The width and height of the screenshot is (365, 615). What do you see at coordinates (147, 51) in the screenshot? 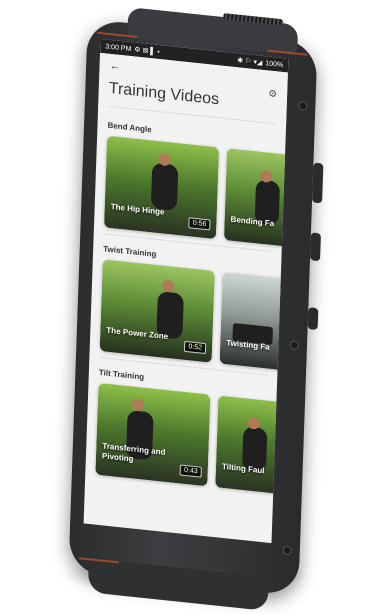
I see `notification-icons: ⚙ ⊠ ▌ •` at bounding box center [147, 51].